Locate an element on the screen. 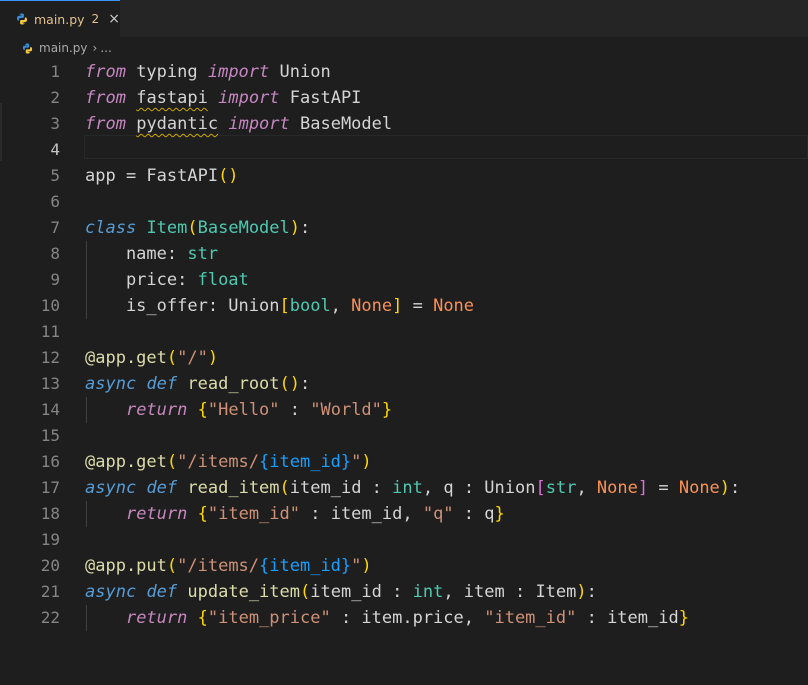 The image size is (808, 685). close-icon: × is located at coordinates (114, 19).